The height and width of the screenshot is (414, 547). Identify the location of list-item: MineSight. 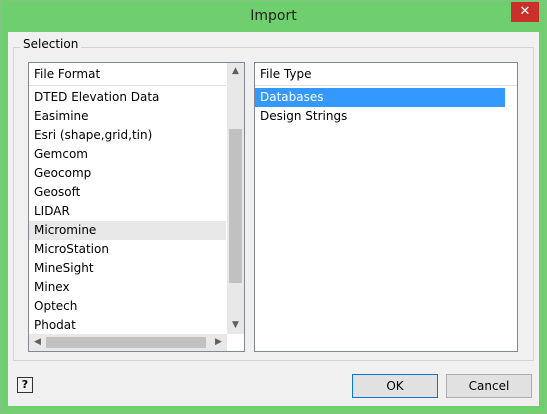
(127, 268).